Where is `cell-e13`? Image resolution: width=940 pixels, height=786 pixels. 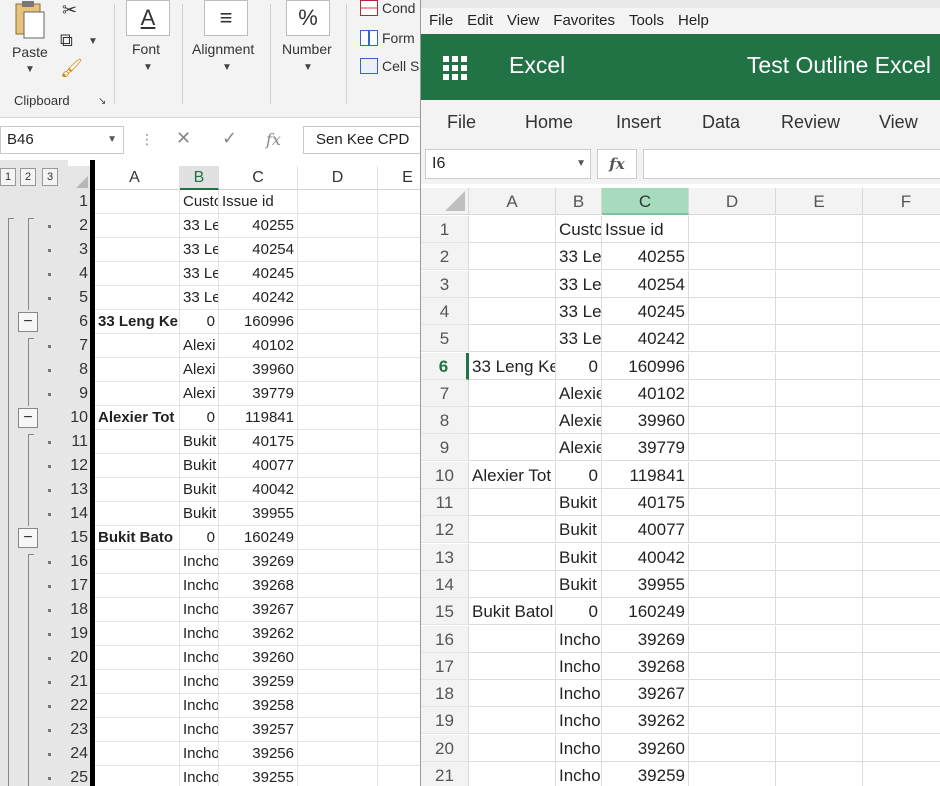
cell-e13 is located at coordinates (399, 490).